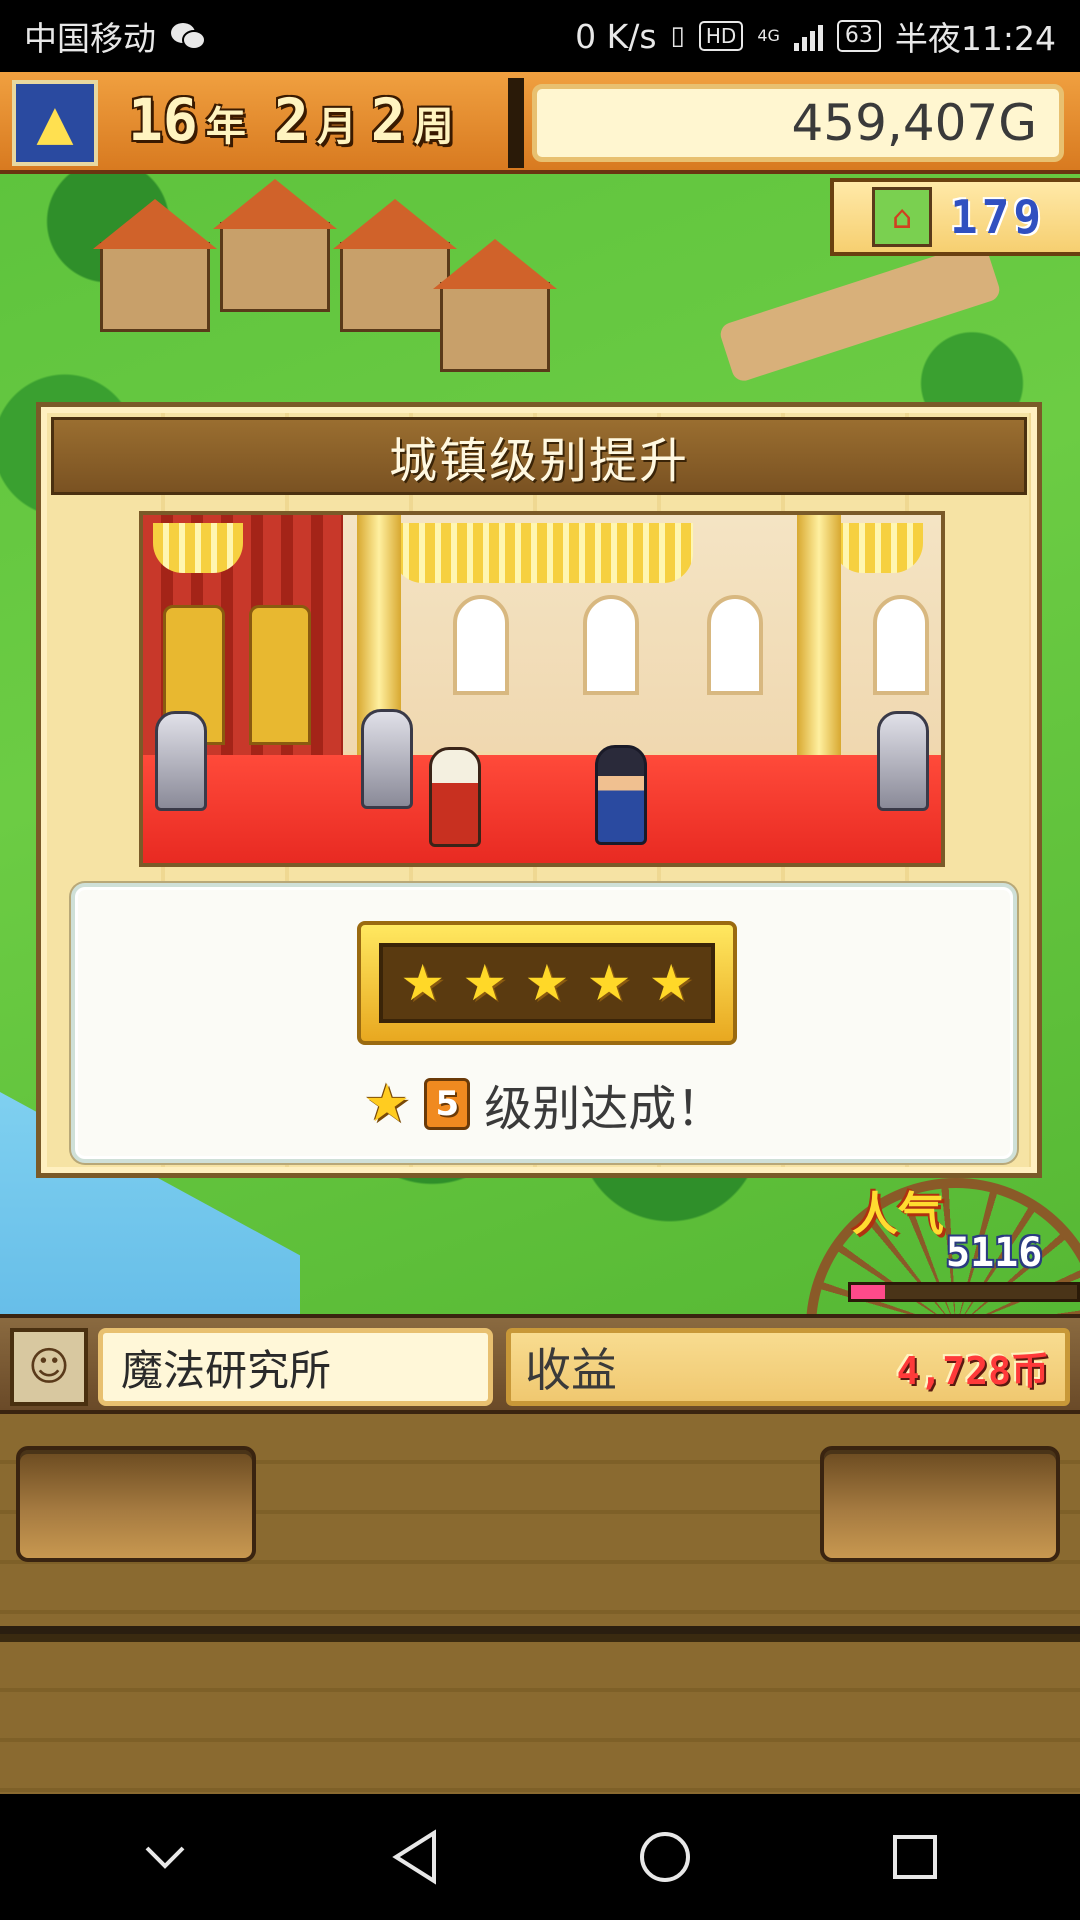 This screenshot has height=1920, width=1080. I want to click on revenue-value: 4,728币, so click(972, 1370).